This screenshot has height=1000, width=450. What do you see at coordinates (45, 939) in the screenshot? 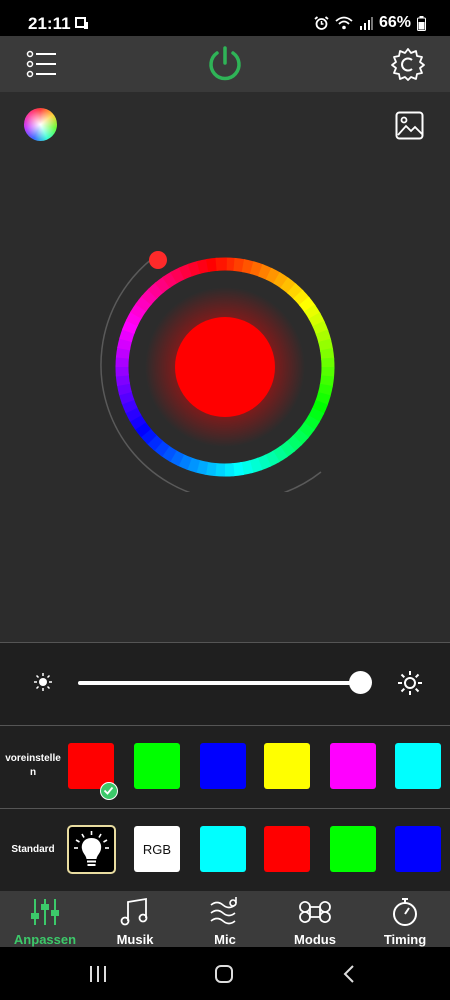
I see `tab-label: Anpassen` at bounding box center [45, 939].